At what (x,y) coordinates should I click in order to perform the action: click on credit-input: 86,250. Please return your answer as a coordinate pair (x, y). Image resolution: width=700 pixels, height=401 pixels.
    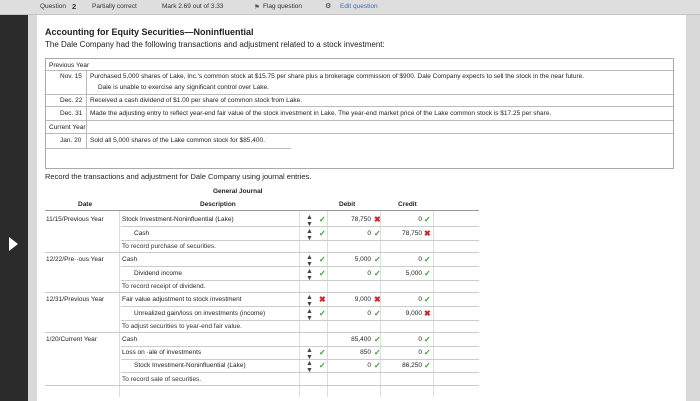
    Looking at the image, I should click on (403, 365).